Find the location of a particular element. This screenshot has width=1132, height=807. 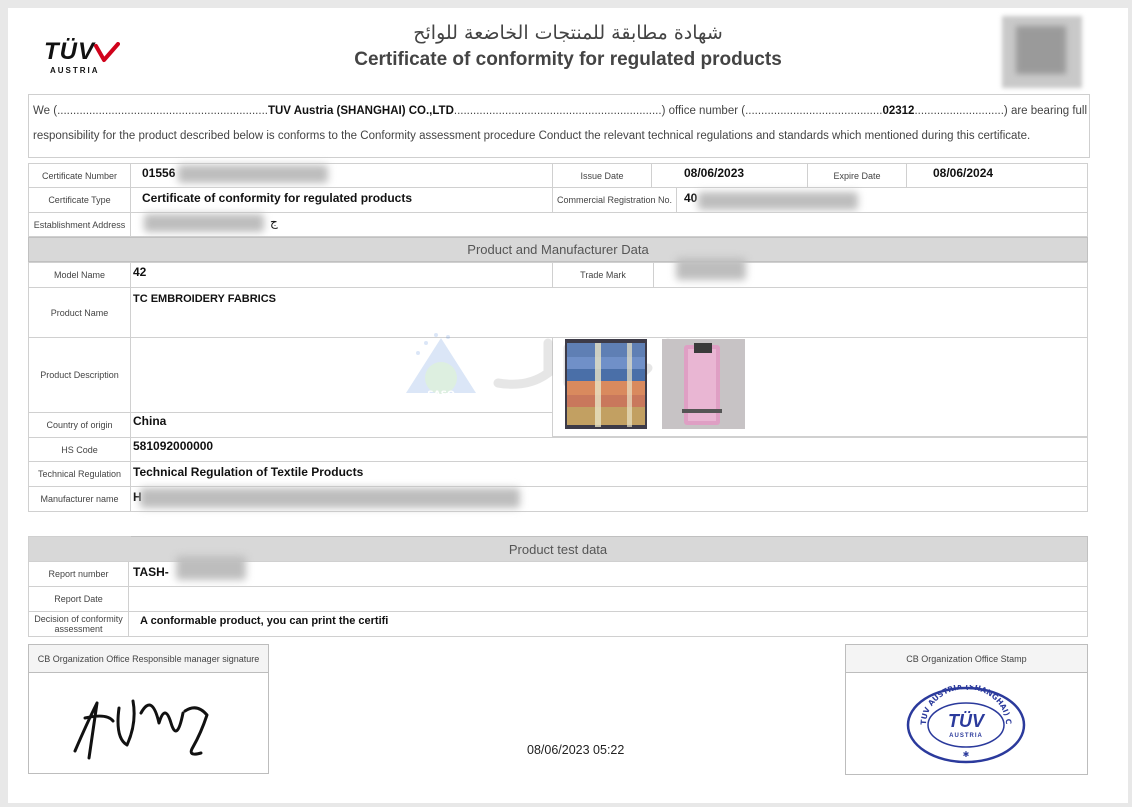

commercial-reg-label: Commercial Registration No. is located at coordinates (614, 200).